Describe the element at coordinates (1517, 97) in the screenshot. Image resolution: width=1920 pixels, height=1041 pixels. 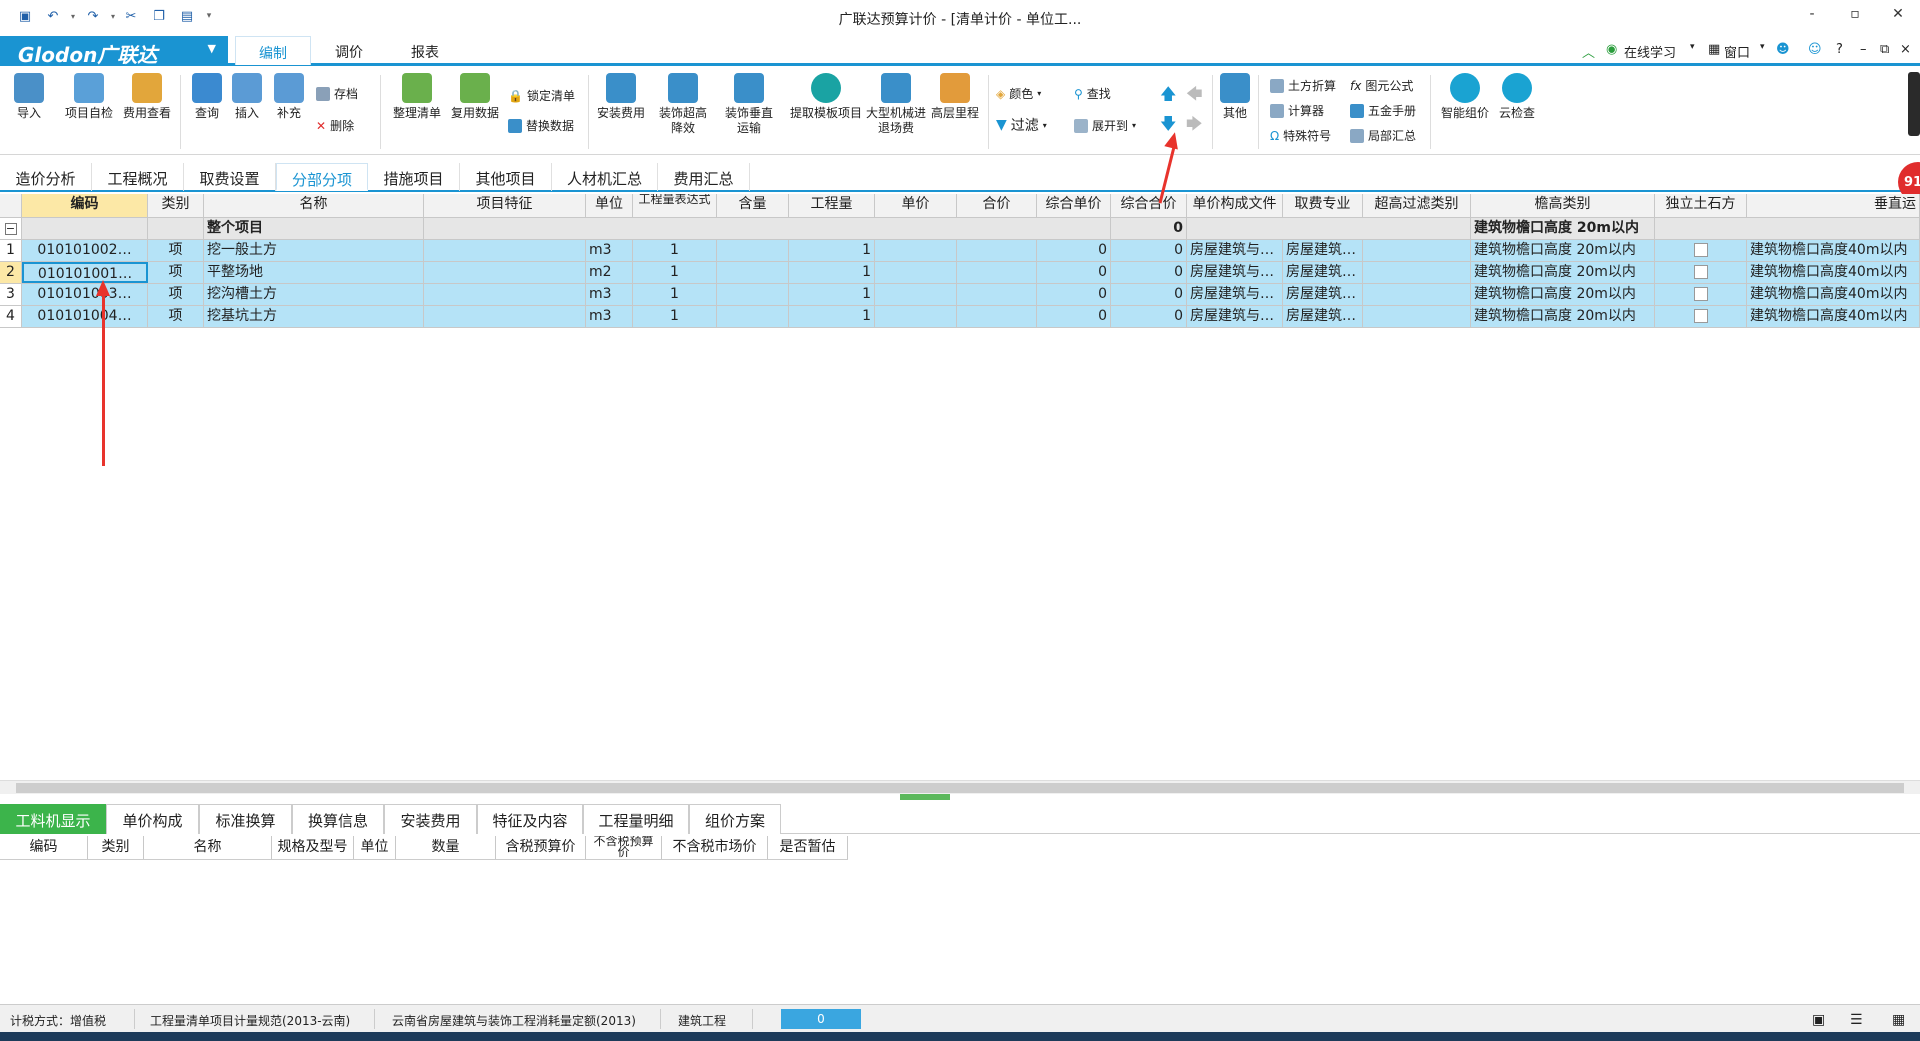
I see `cloud-check-button: 云检查` at that location.